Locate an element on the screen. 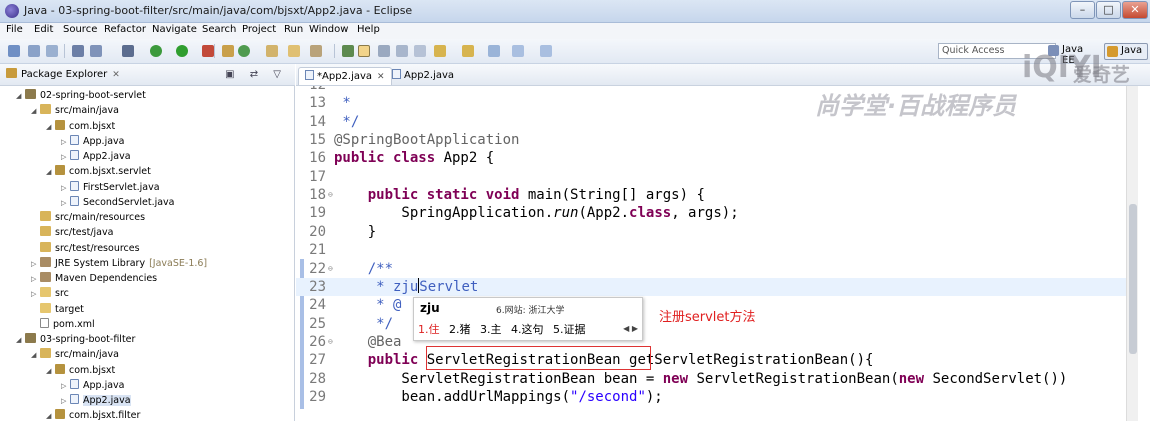  tab-app2-java: App2.java is located at coordinates (423, 76).